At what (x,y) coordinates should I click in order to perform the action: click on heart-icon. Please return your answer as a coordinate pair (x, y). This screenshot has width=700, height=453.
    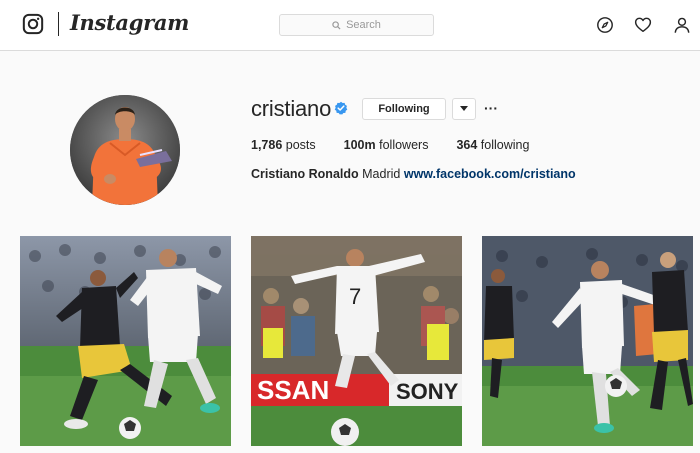
    Looking at the image, I should click on (643, 25).